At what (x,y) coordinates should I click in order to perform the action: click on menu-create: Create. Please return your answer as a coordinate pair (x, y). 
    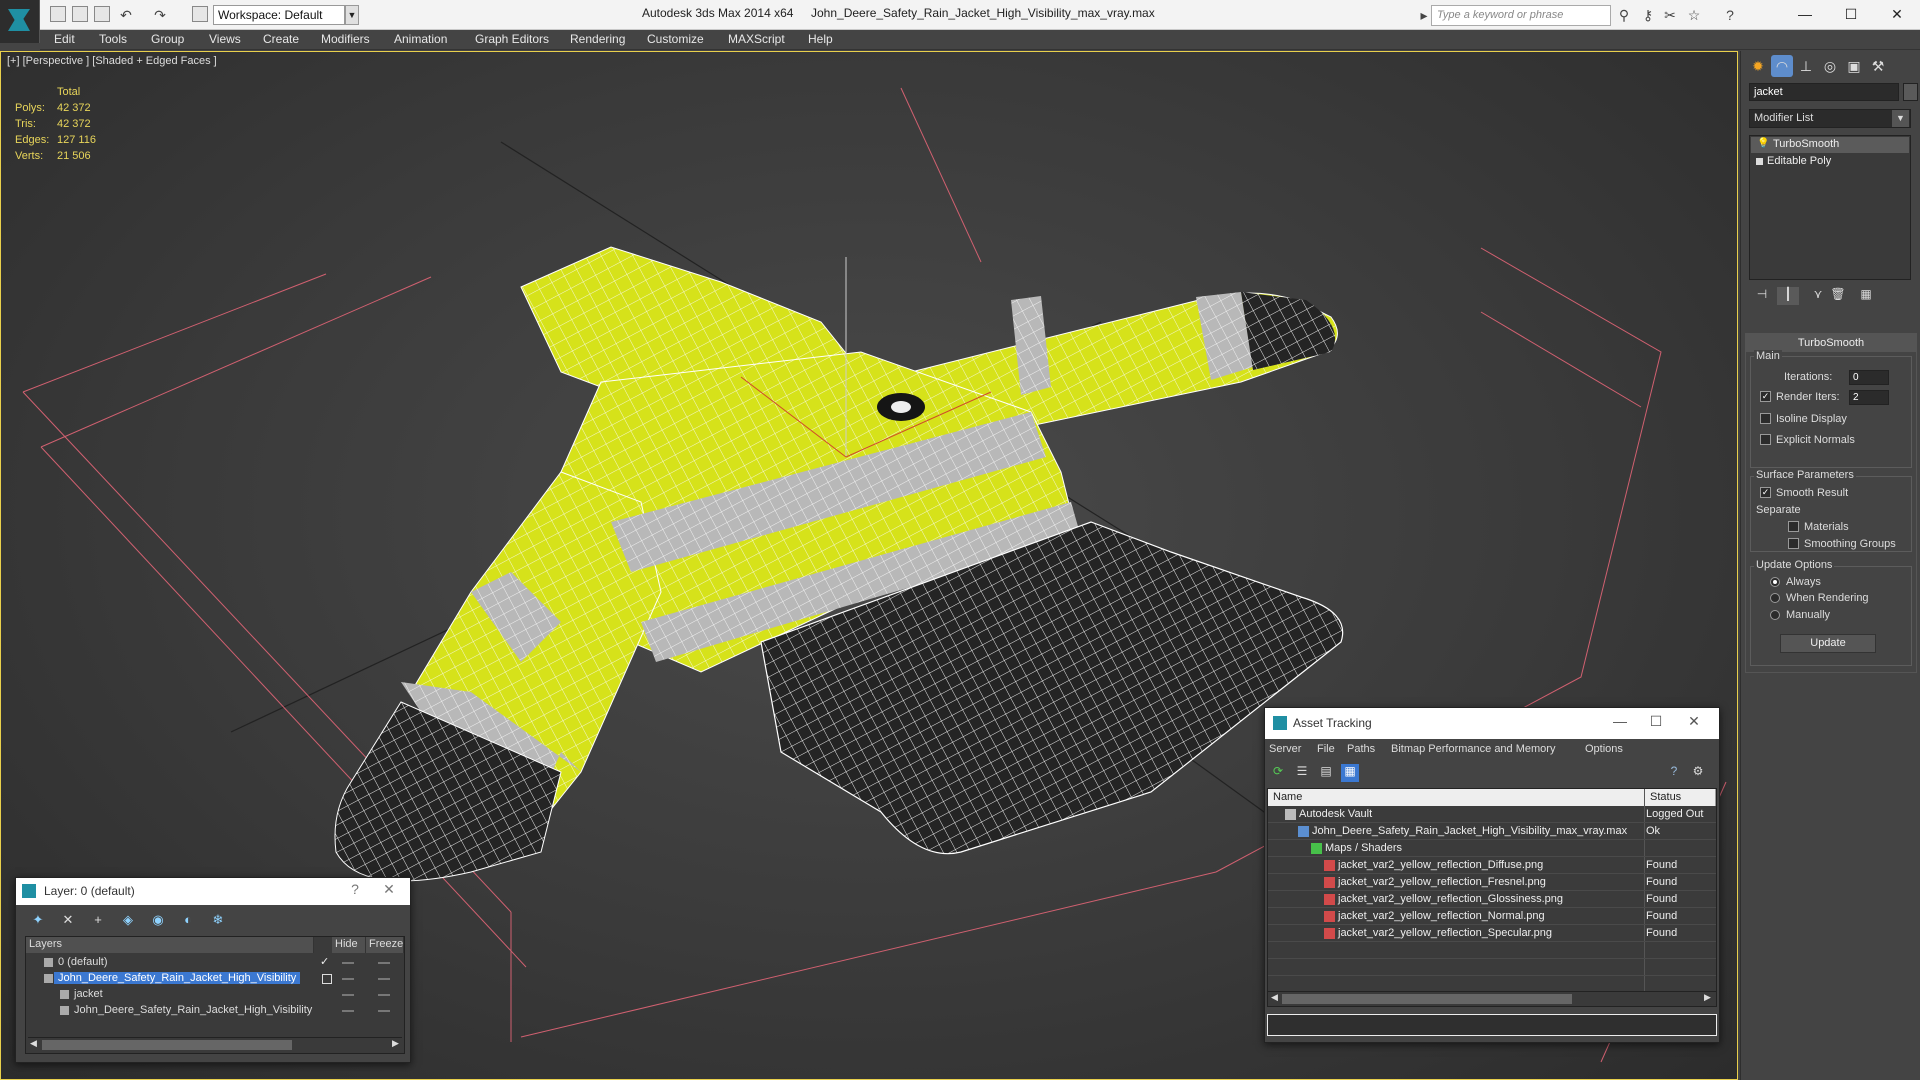
    Looking at the image, I should click on (281, 39).